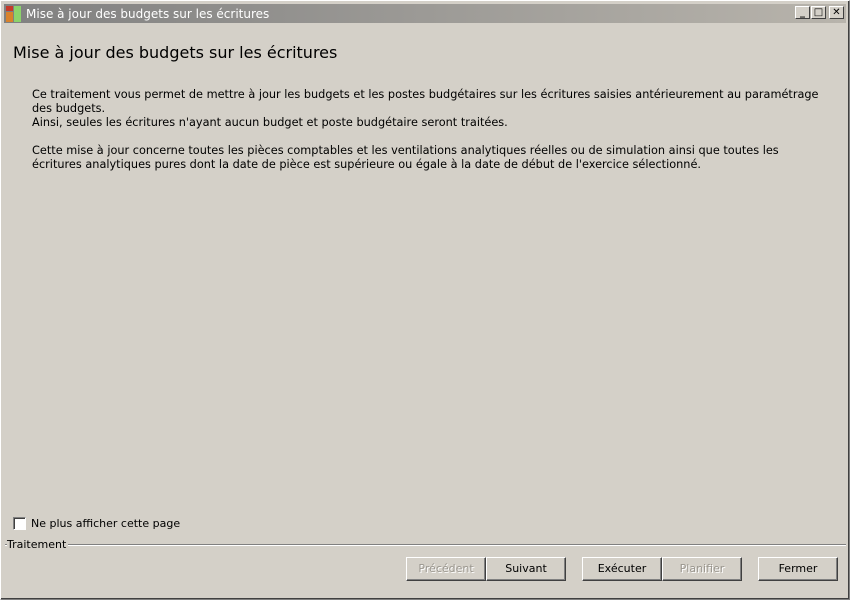 This screenshot has height=600, width=850. I want to click on close-button: Fermer, so click(798, 569).